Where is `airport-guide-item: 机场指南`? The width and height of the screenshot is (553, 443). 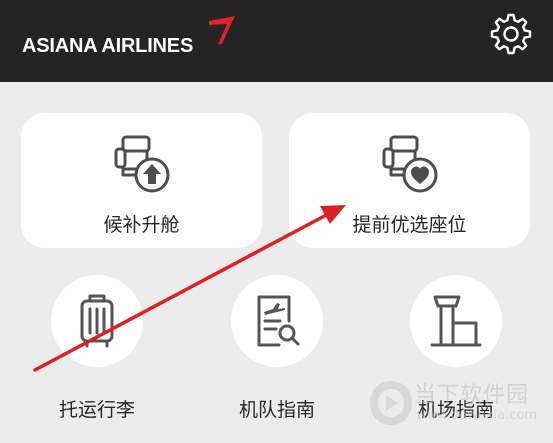
airport-guide-item: 机场指南 is located at coordinates (456, 359).